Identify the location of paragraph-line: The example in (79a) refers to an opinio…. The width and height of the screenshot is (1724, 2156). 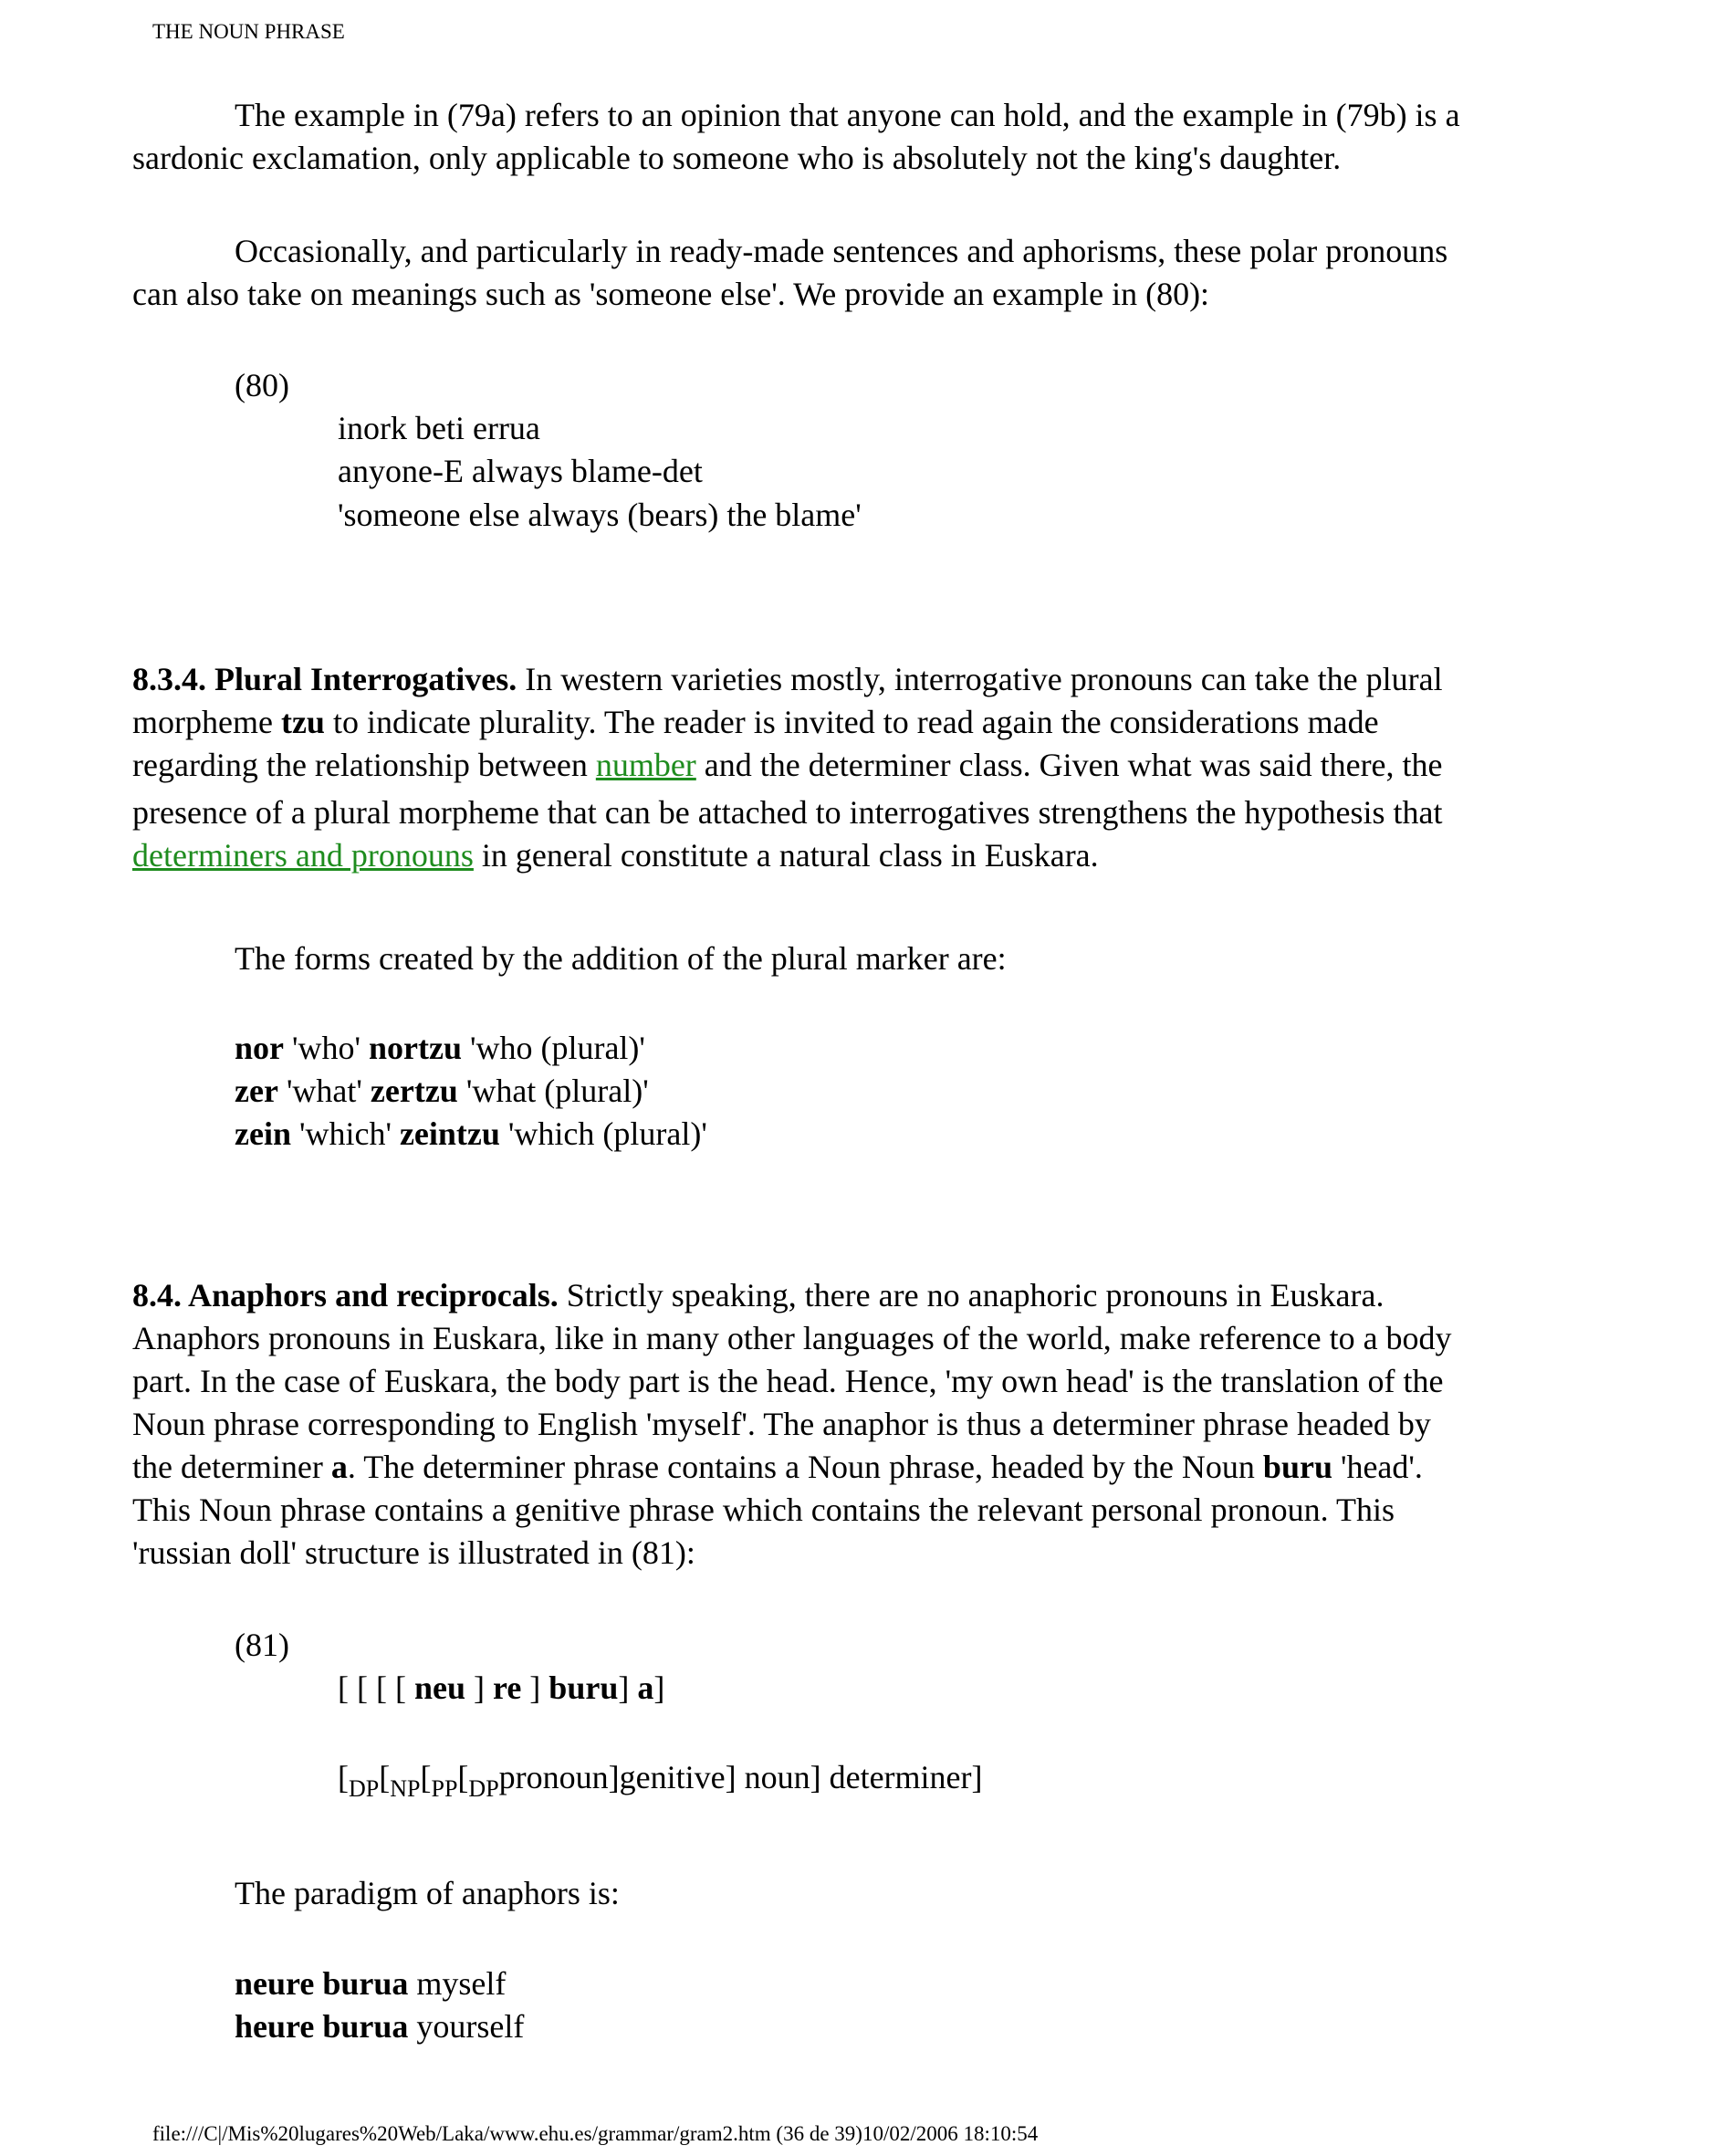
(847, 115).